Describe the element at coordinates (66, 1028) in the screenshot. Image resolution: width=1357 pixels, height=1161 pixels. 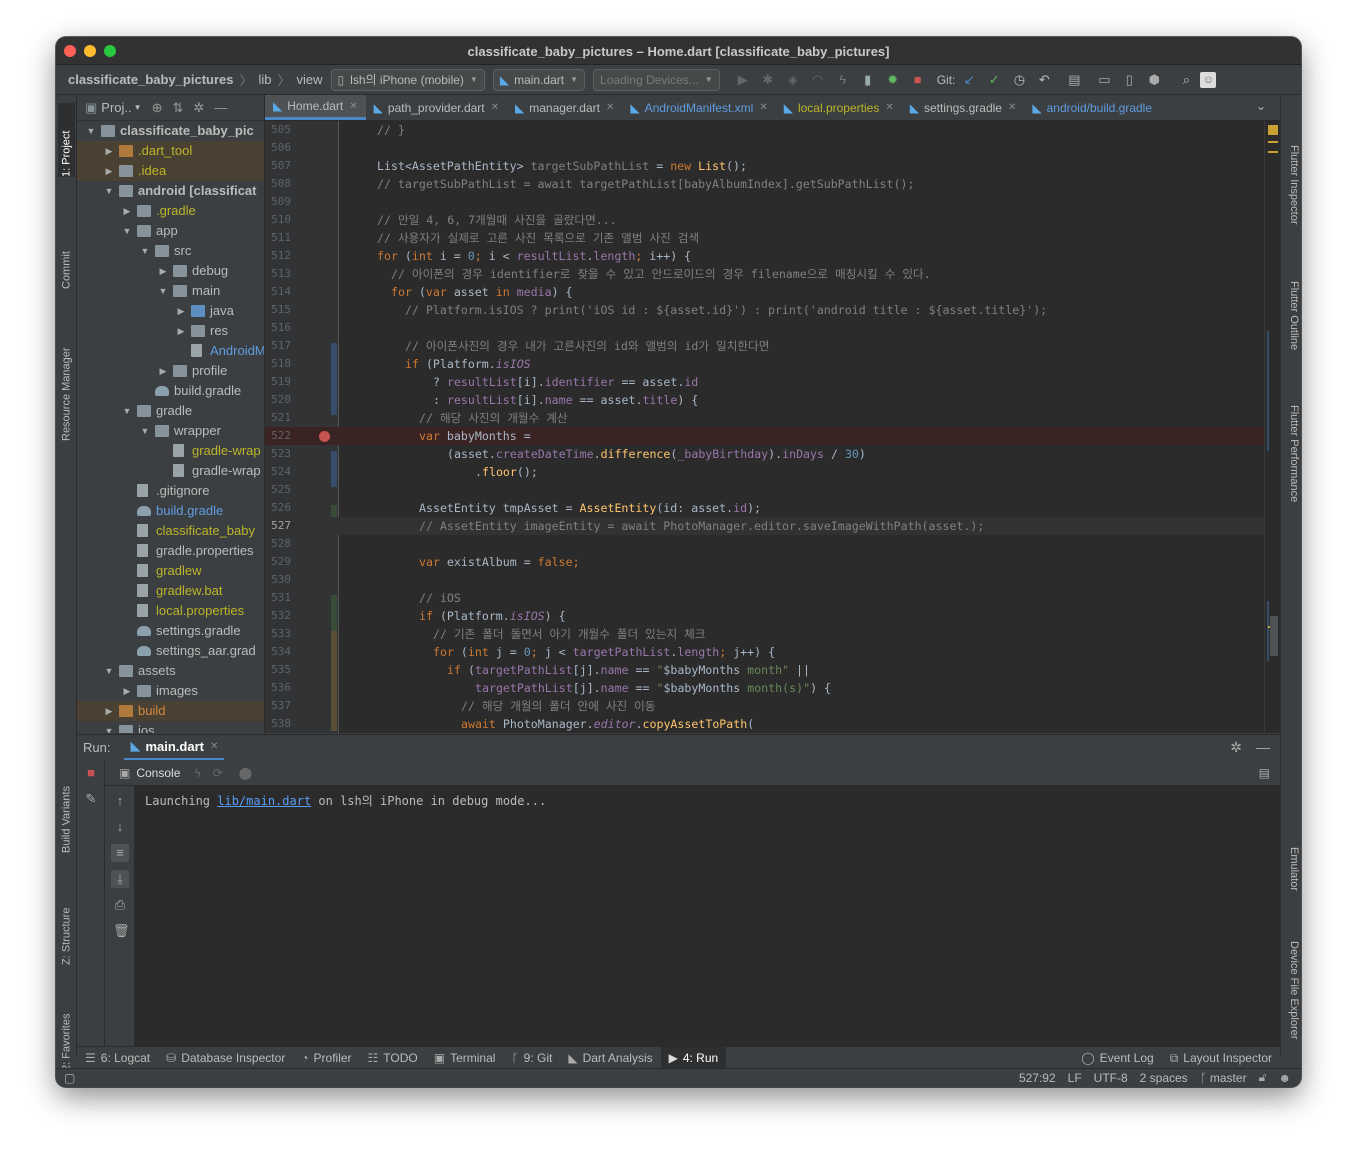
I see `tool-tab-favorites: 2: Favorites` at that location.